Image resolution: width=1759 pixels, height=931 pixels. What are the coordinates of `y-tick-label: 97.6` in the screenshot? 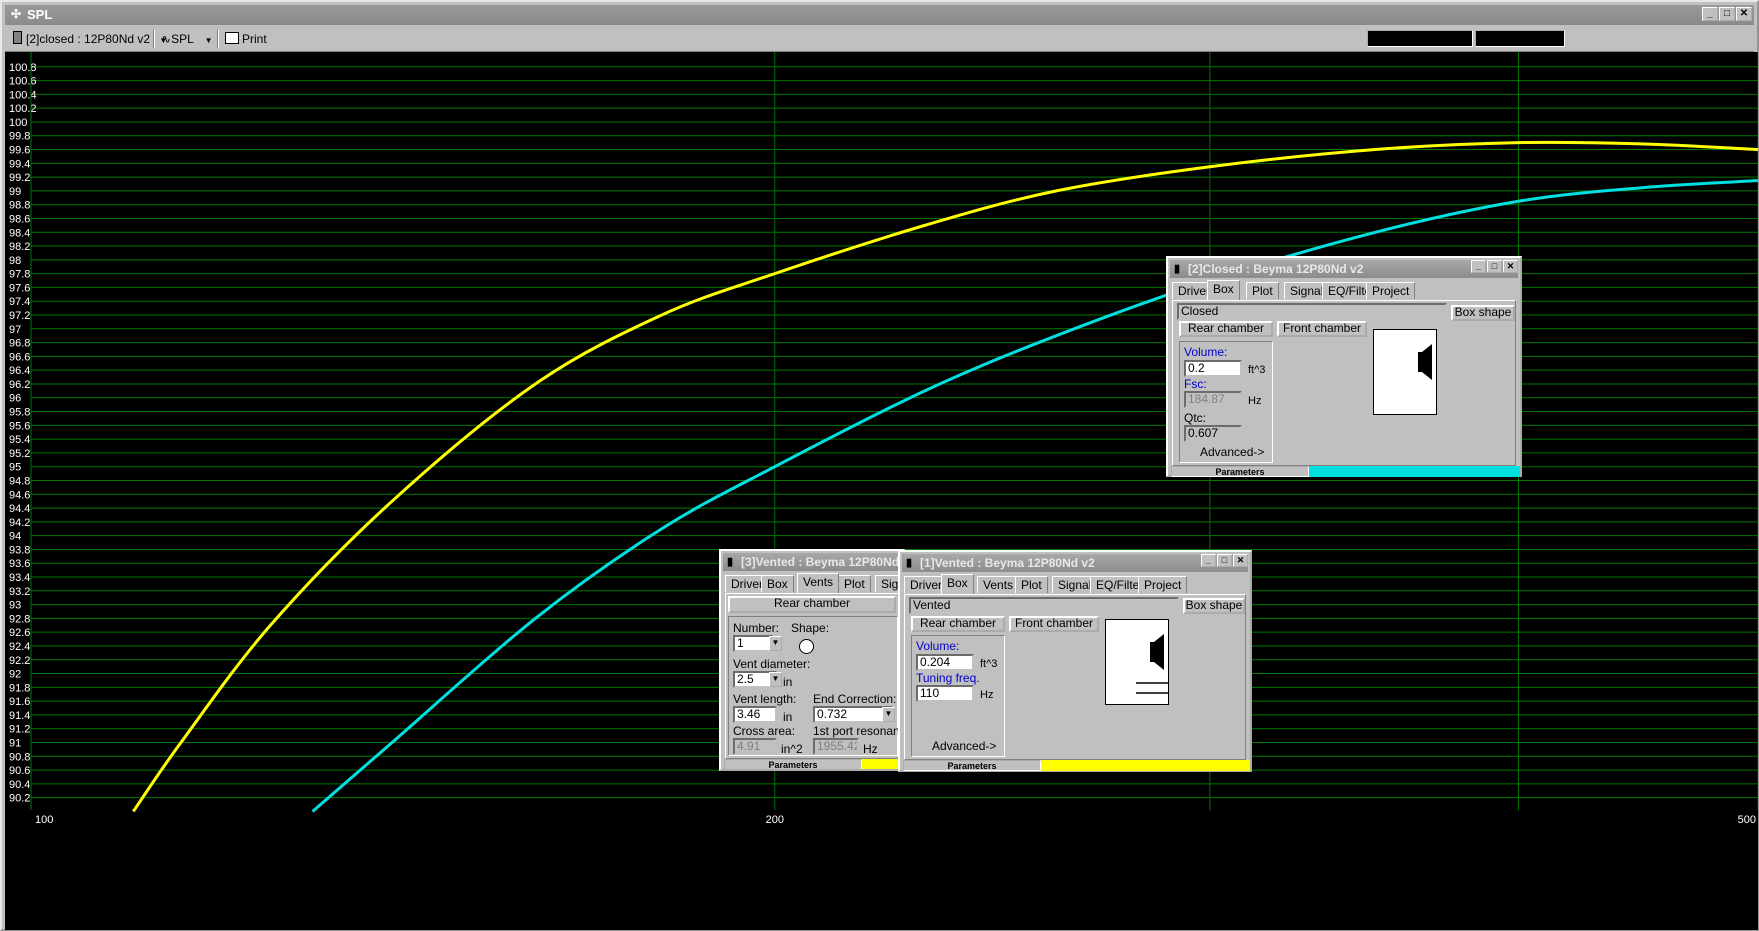 It's located at (19, 288).